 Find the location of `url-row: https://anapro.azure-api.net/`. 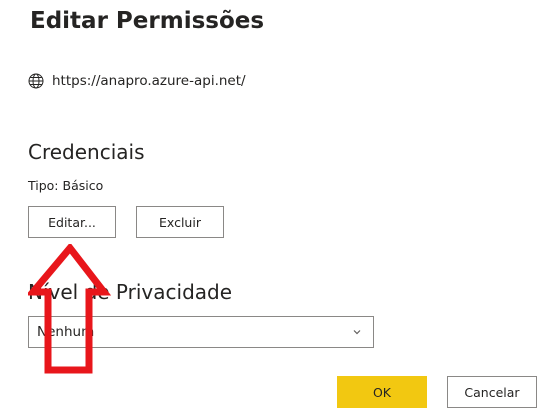

url-row: https://anapro.azure-api.net/ is located at coordinates (137, 81).